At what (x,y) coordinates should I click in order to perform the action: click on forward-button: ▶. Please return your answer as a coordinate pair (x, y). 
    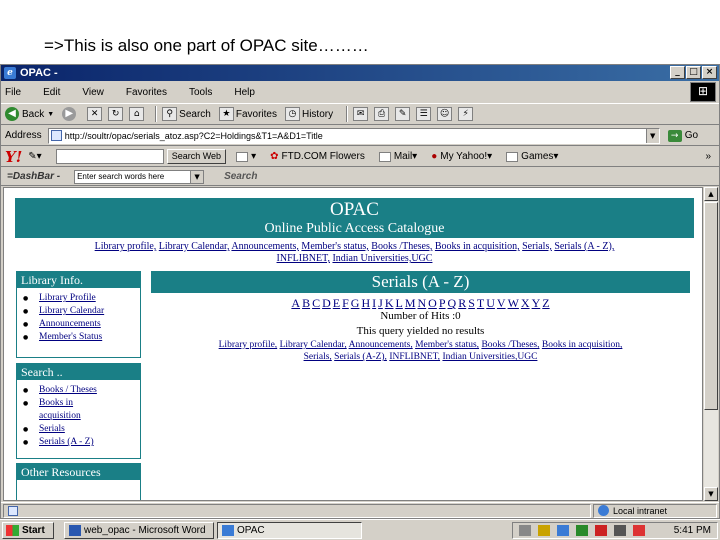
    Looking at the image, I should click on (70, 114).